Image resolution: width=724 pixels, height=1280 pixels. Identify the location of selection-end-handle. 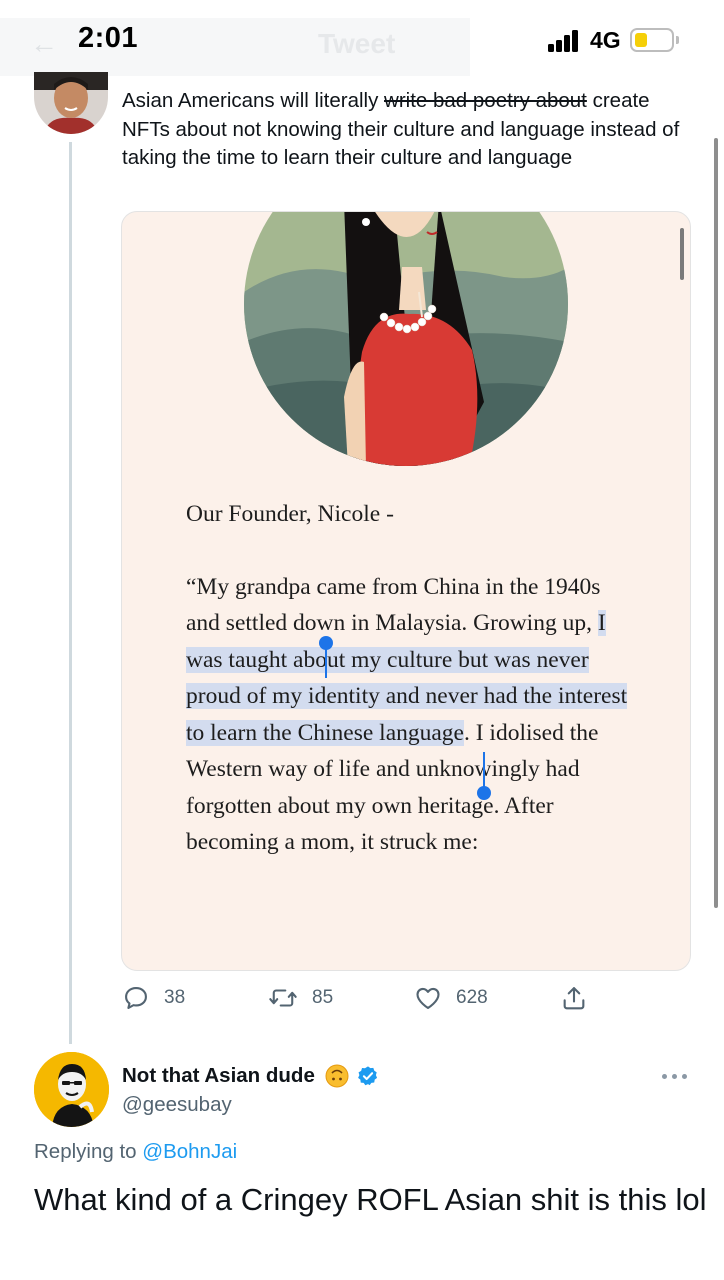
(484, 793).